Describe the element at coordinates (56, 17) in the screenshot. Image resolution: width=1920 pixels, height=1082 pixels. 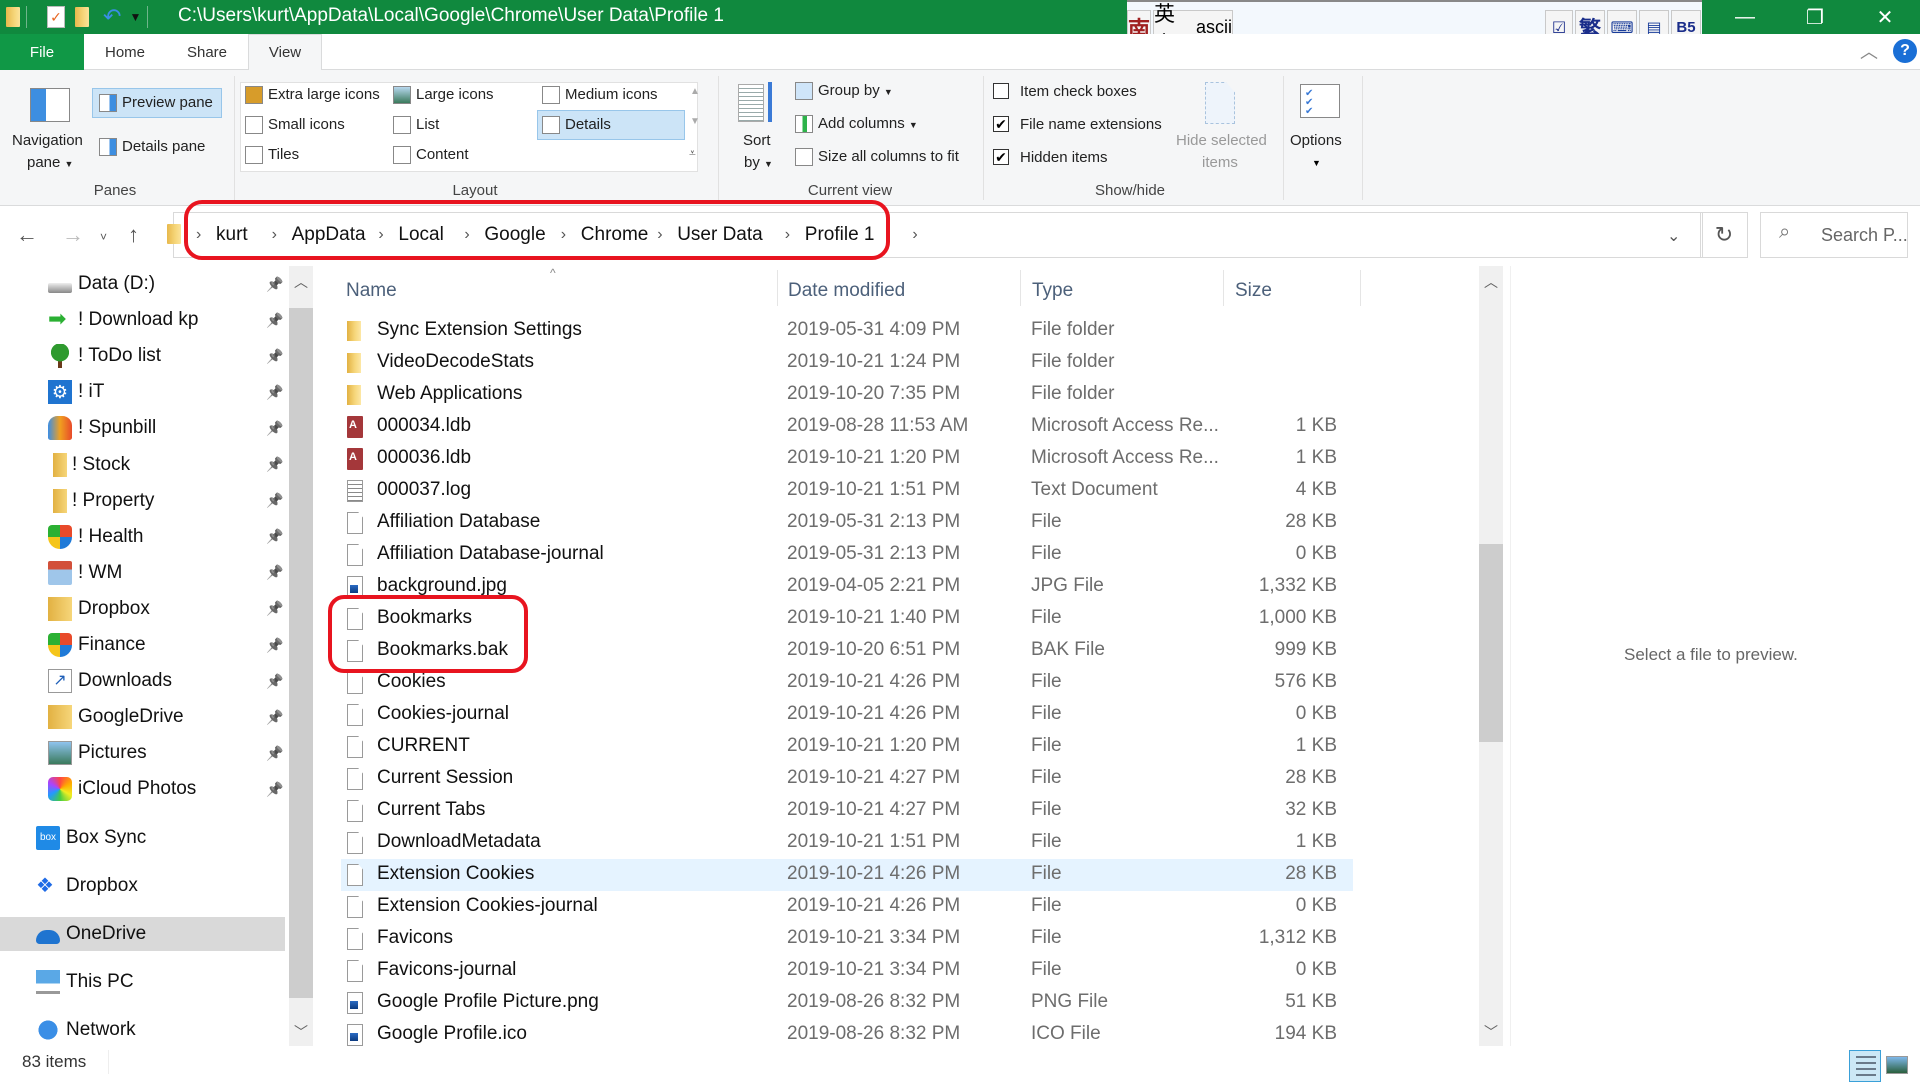
I see `properties-icon: ✓` at that location.